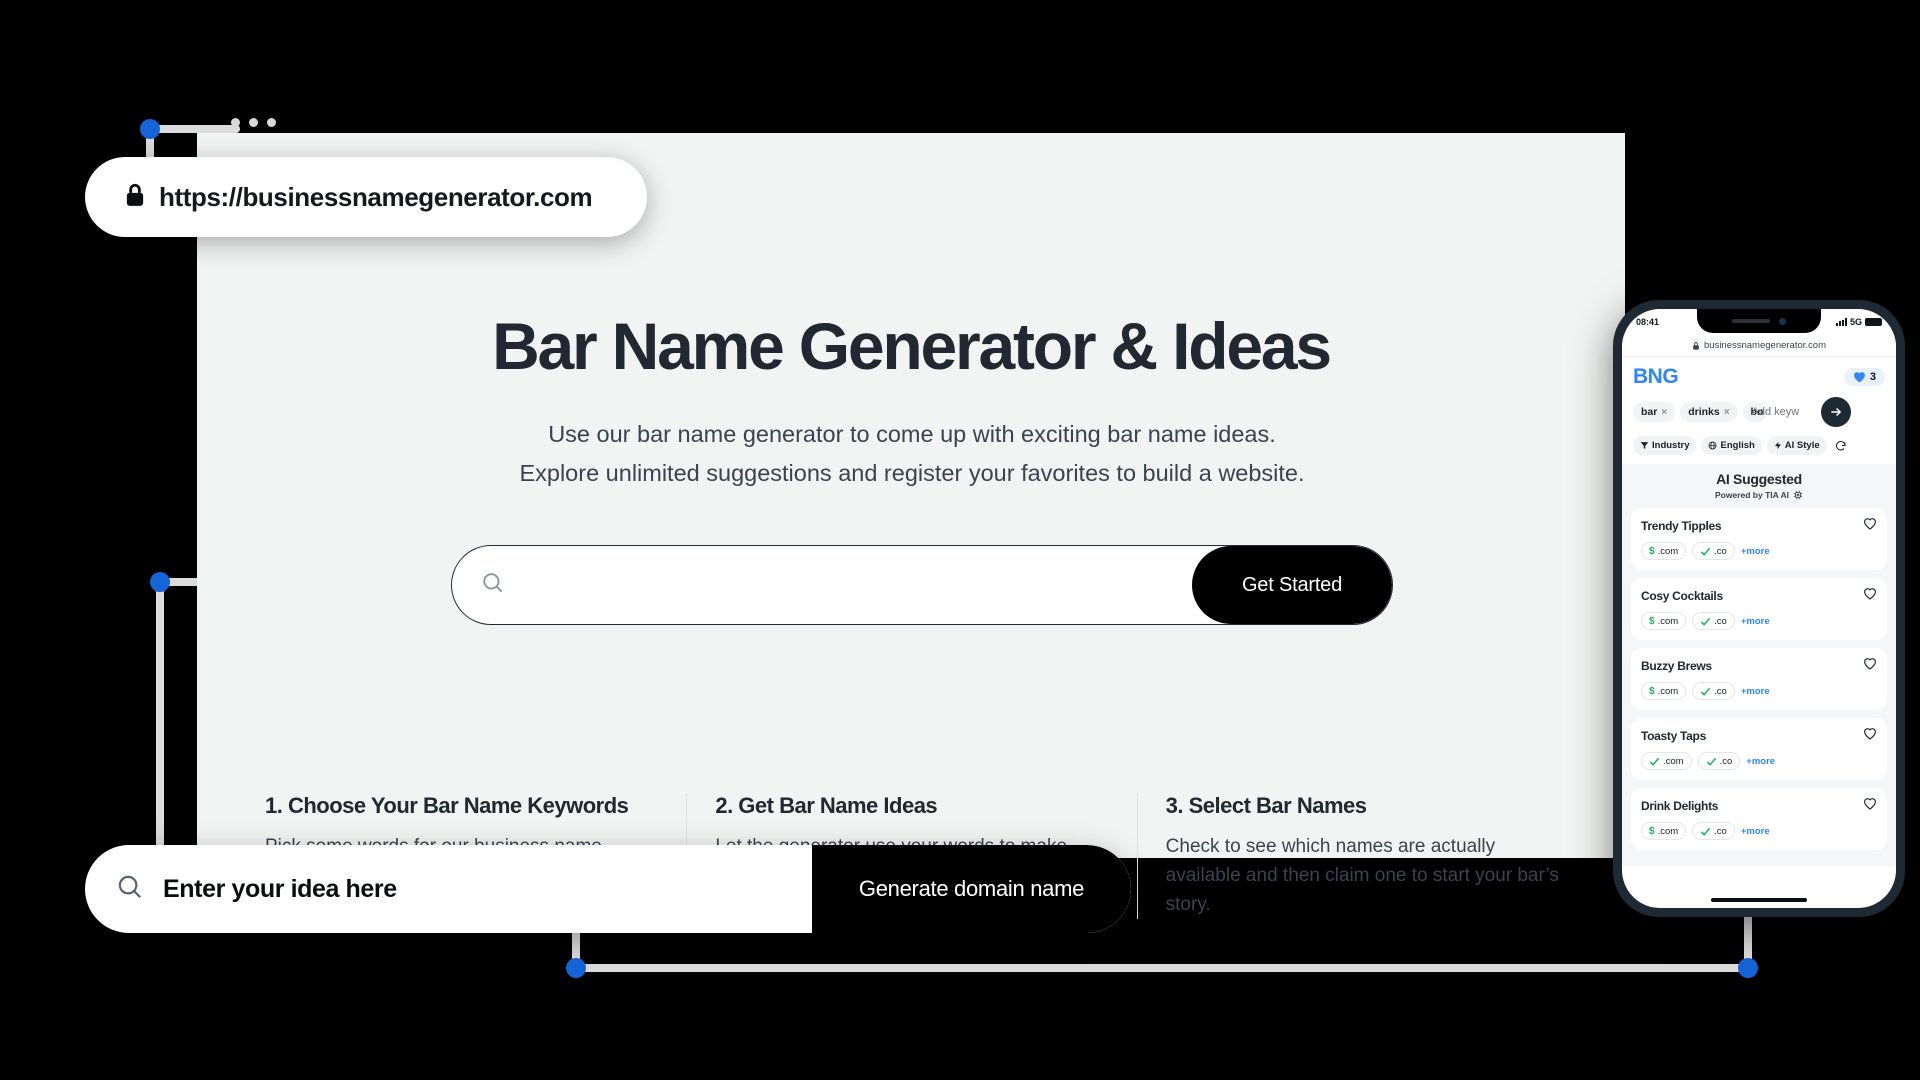 Image resolution: width=1920 pixels, height=1080 pixels. What do you see at coordinates (1681, 526) in the screenshot?
I see `result-name: Trendy Tipples` at bounding box center [1681, 526].